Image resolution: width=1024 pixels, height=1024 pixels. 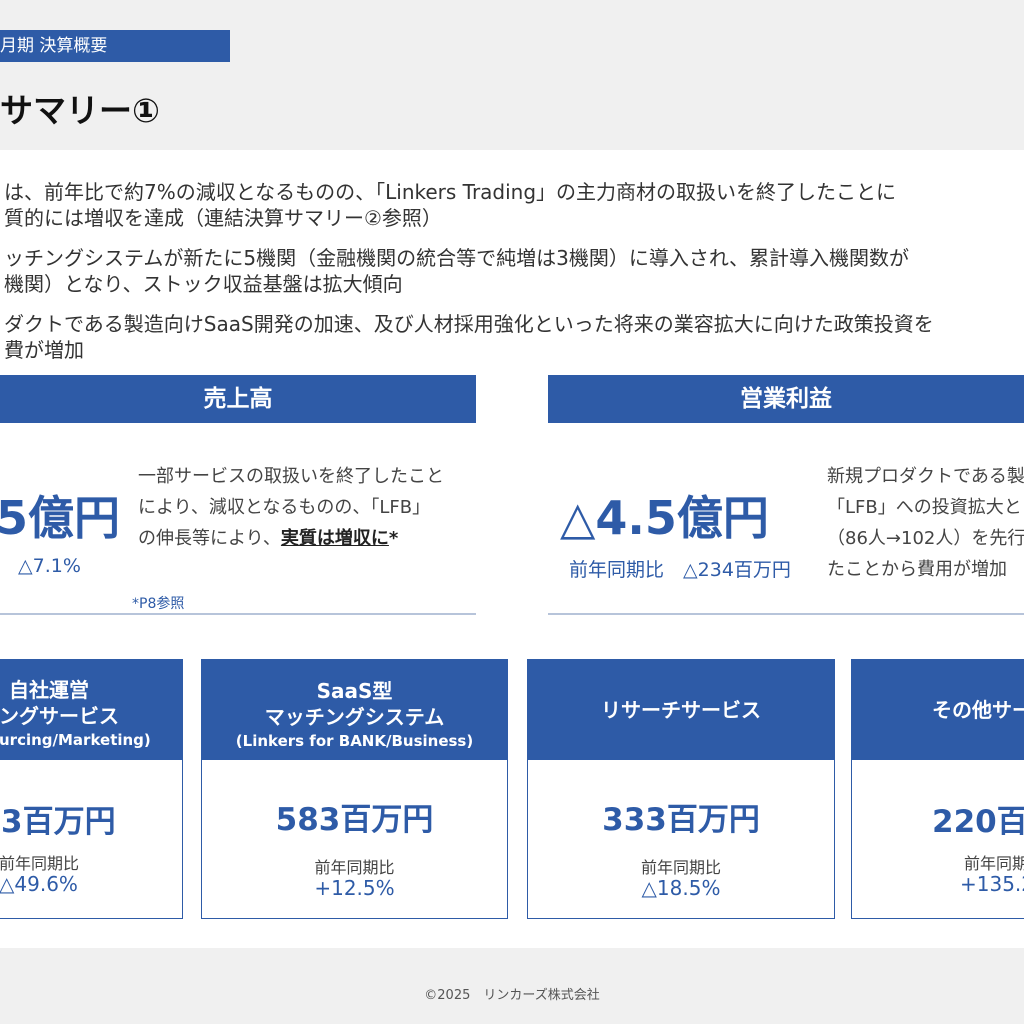 I want to click on sales-change: △7.1%, so click(x=49, y=566).